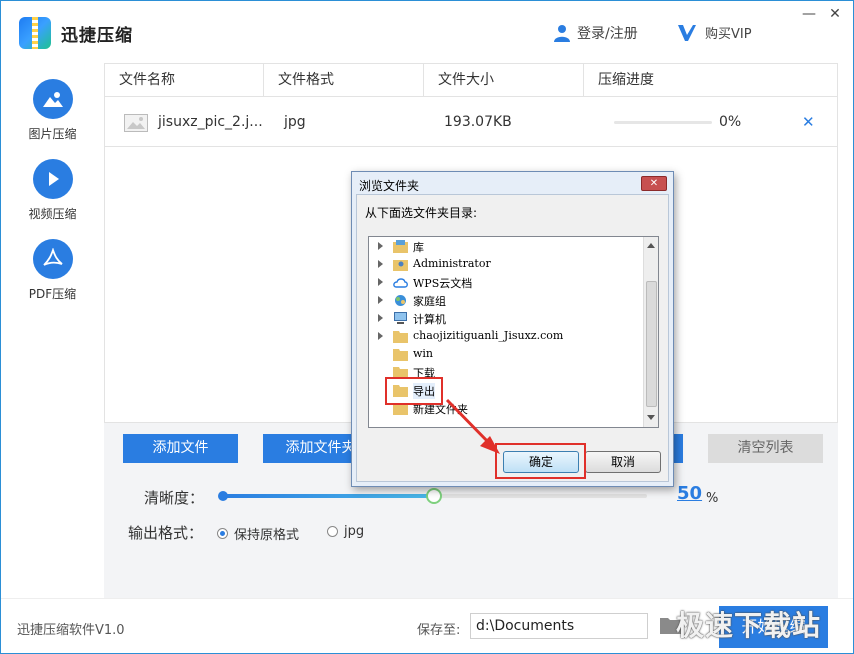  I want to click on output-format-label: 输出格式：, so click(166, 533).